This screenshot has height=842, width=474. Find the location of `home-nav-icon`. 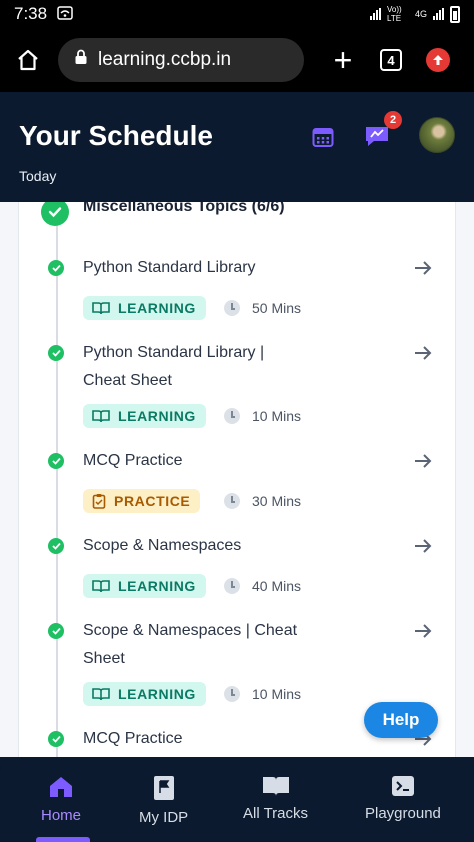

home-nav-icon is located at coordinates (61, 787).